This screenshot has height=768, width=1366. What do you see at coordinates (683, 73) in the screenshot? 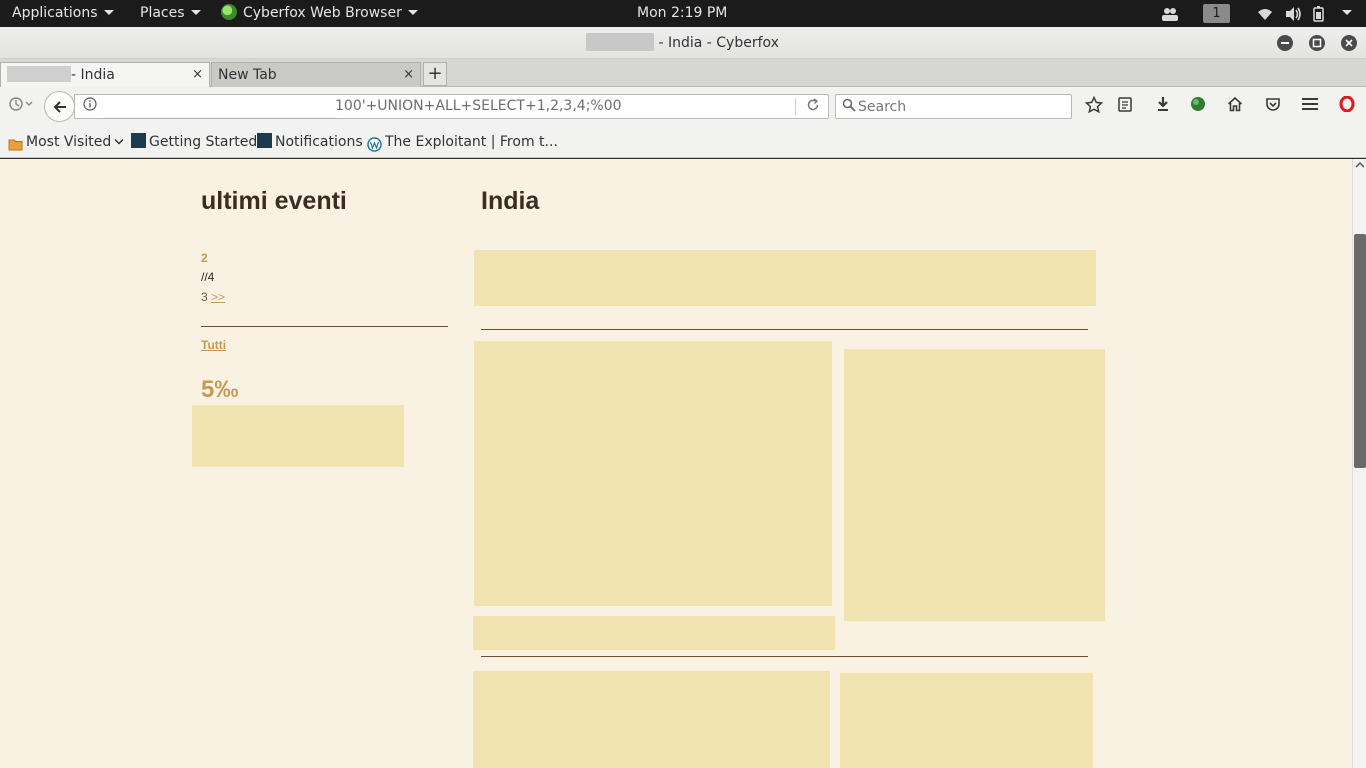
I see `tab-strip: - India × New Tab × +` at bounding box center [683, 73].